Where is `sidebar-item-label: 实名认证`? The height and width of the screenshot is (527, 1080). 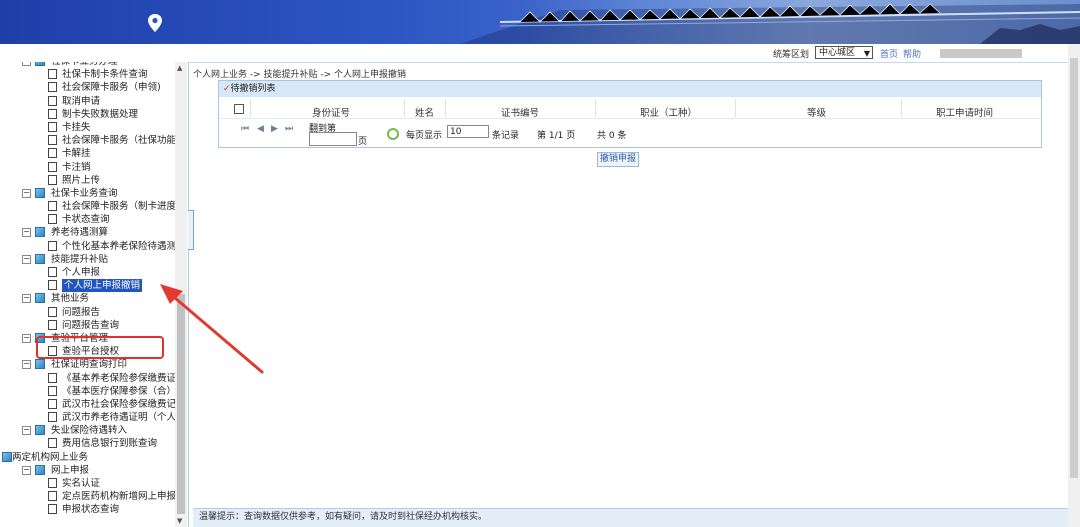
sidebar-item-label: 实名认证 is located at coordinates (81, 483).